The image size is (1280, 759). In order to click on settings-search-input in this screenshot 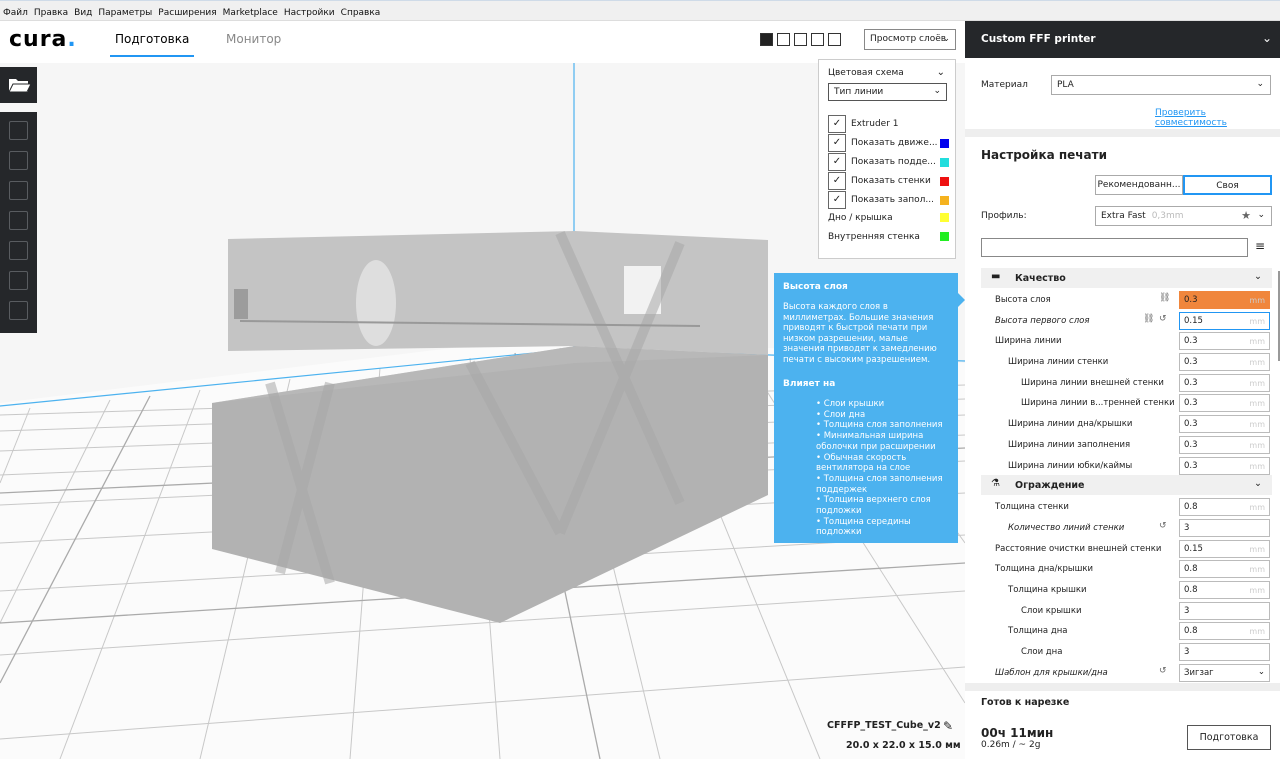, I will do `click(1114, 247)`.